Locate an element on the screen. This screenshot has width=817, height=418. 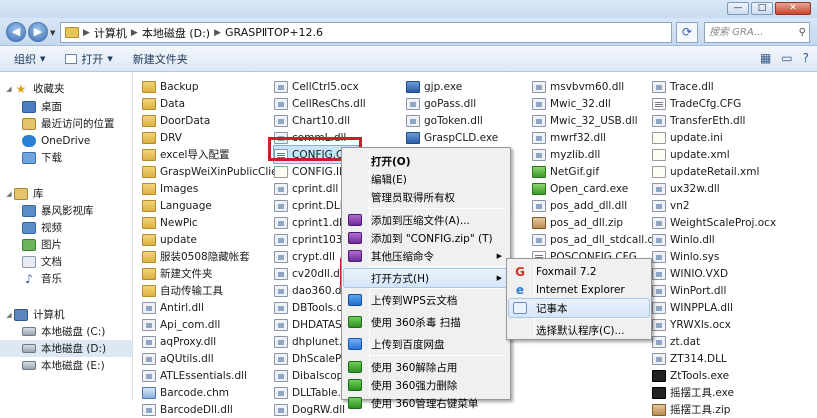
back-button: ◀ is located at coordinates (16, 32).